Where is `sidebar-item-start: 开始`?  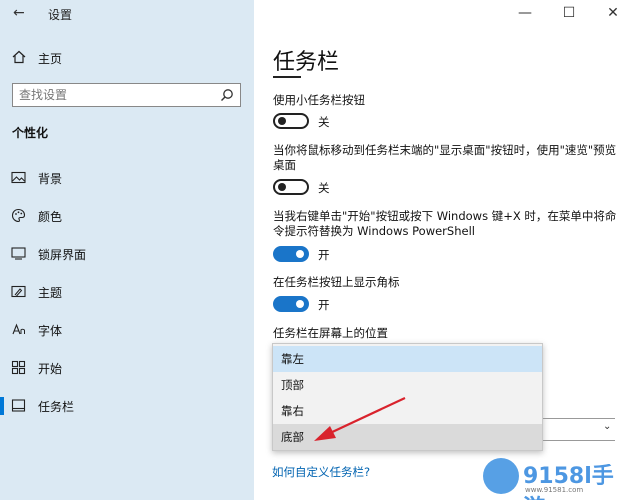
sidebar-item-start: 开始 is located at coordinates (127, 368).